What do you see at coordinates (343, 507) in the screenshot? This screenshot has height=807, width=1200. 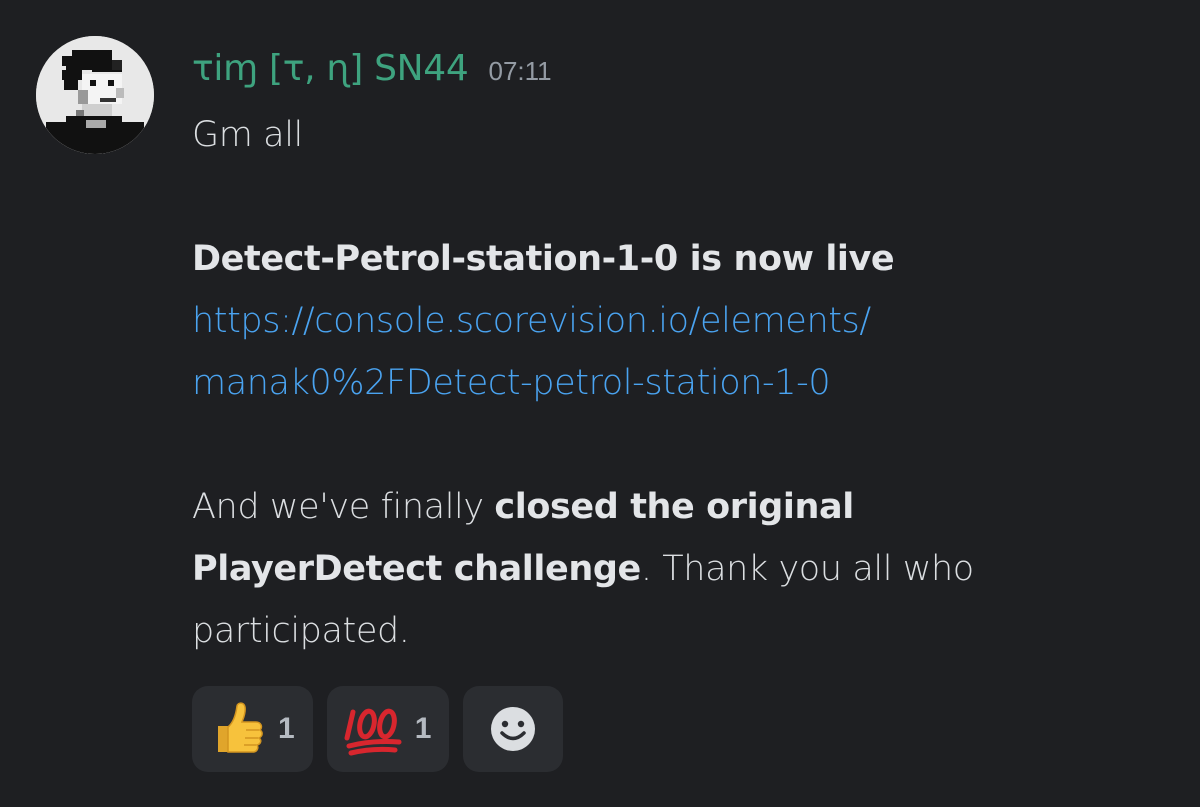 I see `closing-prefix: And we've finally` at bounding box center [343, 507].